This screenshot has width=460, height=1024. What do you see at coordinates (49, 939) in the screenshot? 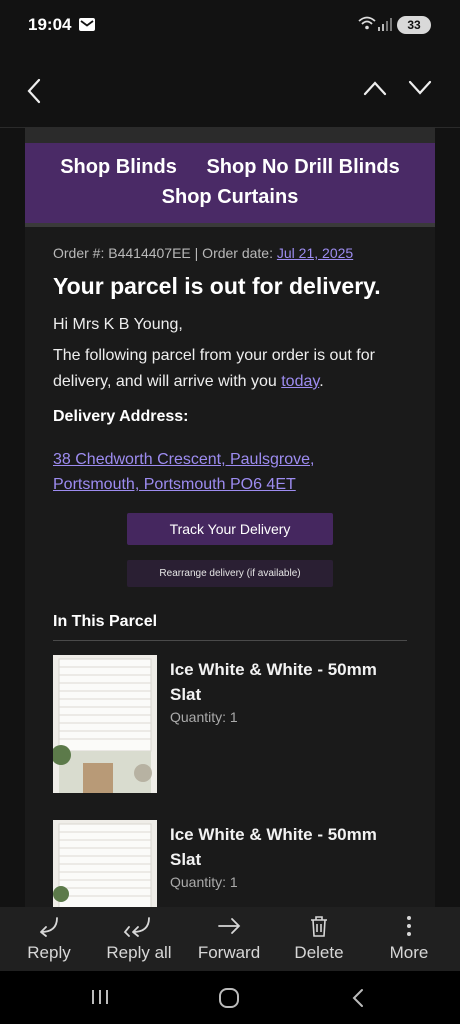
I see `reply-button: Reply` at bounding box center [49, 939].